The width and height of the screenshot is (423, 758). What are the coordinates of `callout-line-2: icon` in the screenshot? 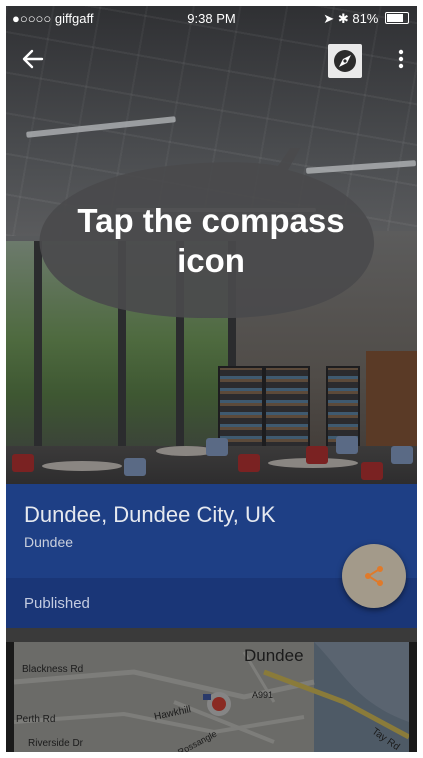 It's located at (211, 260).